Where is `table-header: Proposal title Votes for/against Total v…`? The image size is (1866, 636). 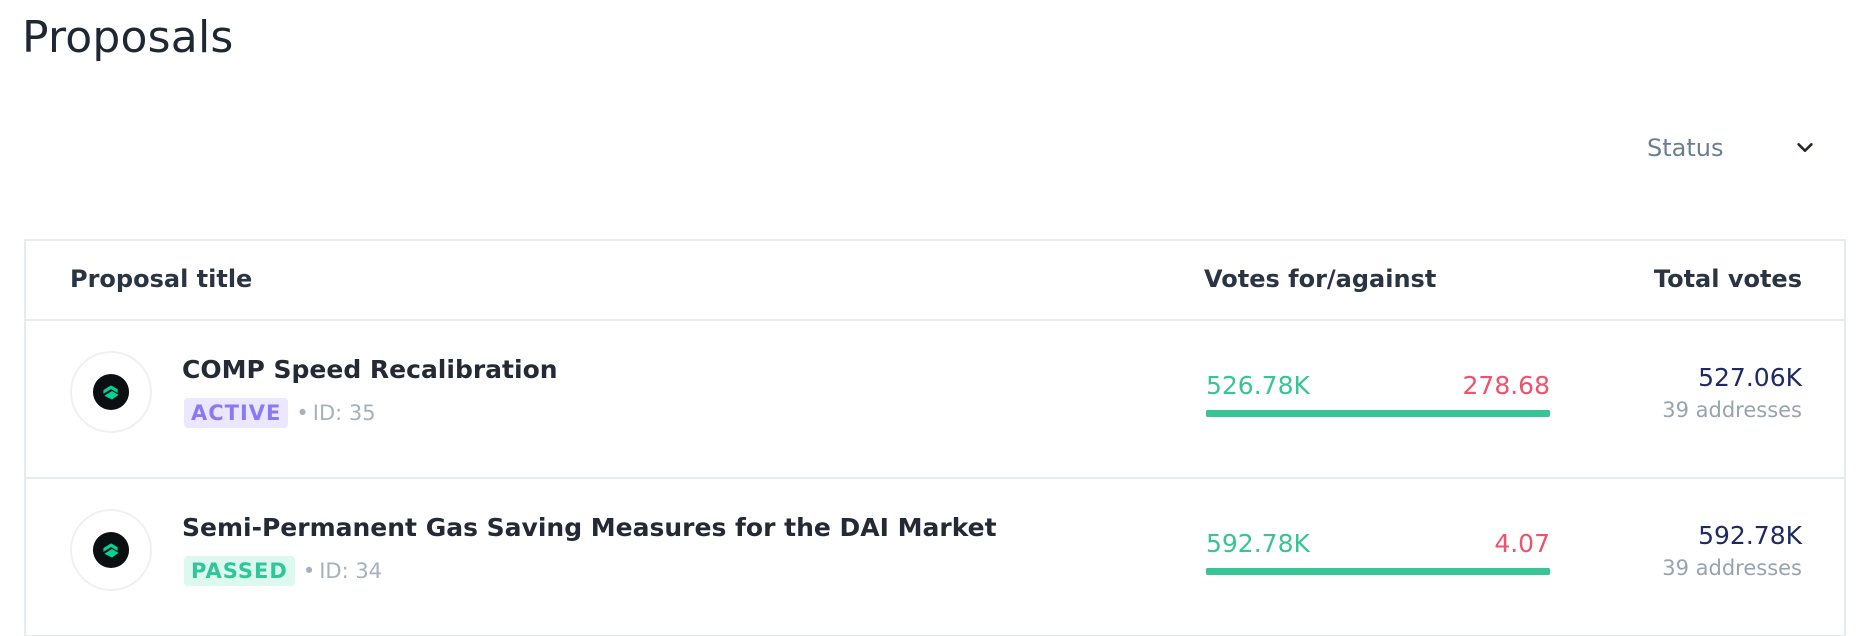
table-header: Proposal title Votes for/against Total v… is located at coordinates (935, 281).